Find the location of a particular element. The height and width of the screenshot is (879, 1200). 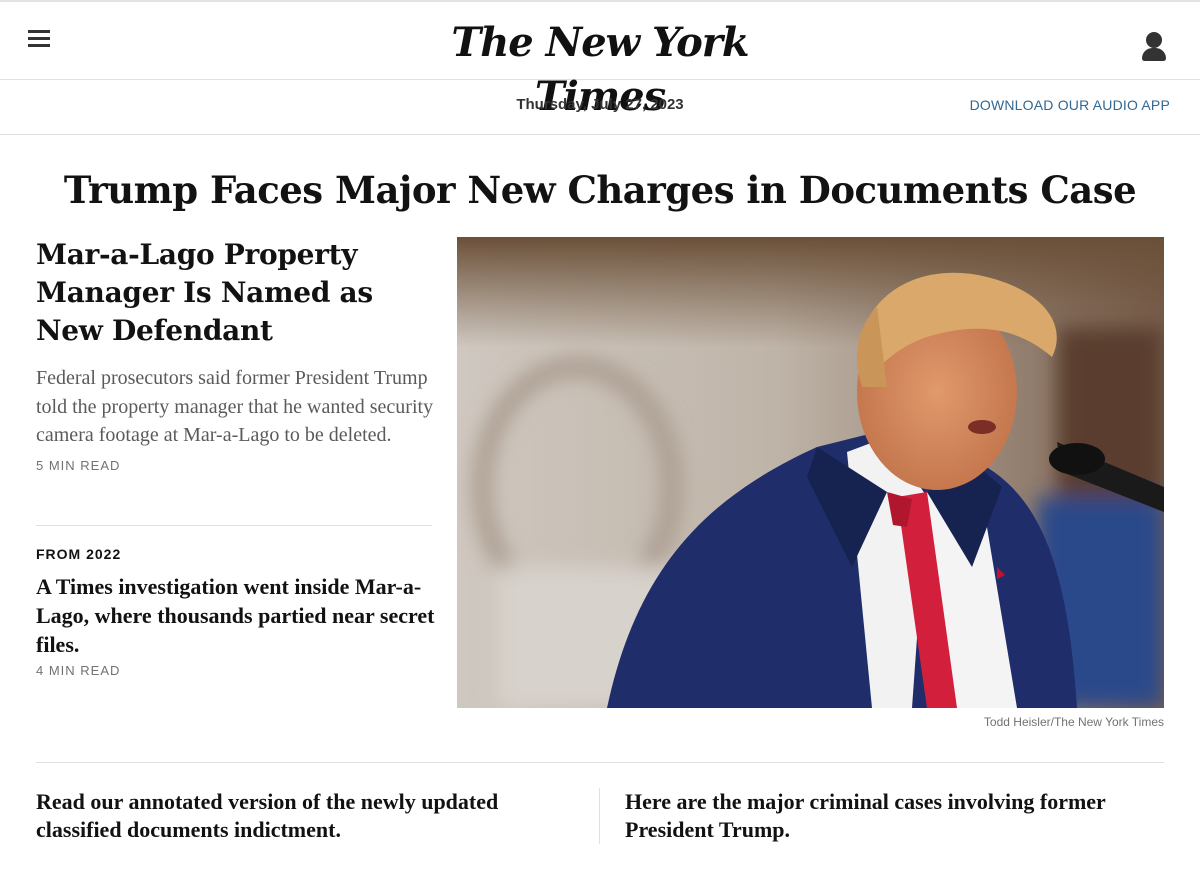

section-divider is located at coordinates (600, 762).